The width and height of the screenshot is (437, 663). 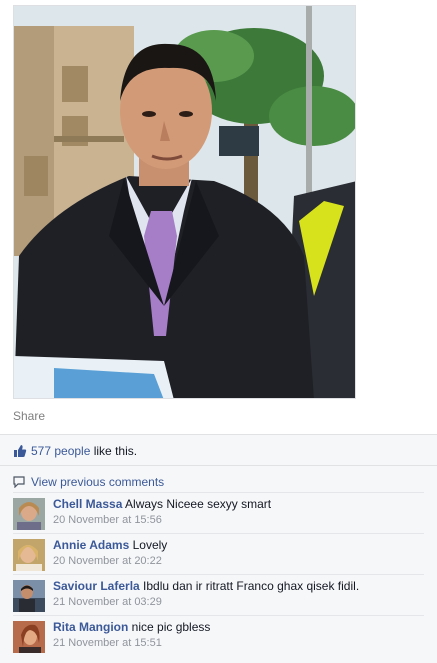 What do you see at coordinates (96, 586) in the screenshot?
I see `comment-author: Saviour Laferla` at bounding box center [96, 586].